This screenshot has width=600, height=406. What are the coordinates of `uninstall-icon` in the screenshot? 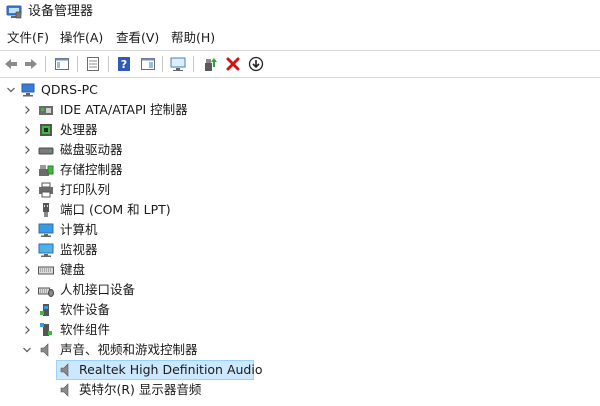 It's located at (233, 64).